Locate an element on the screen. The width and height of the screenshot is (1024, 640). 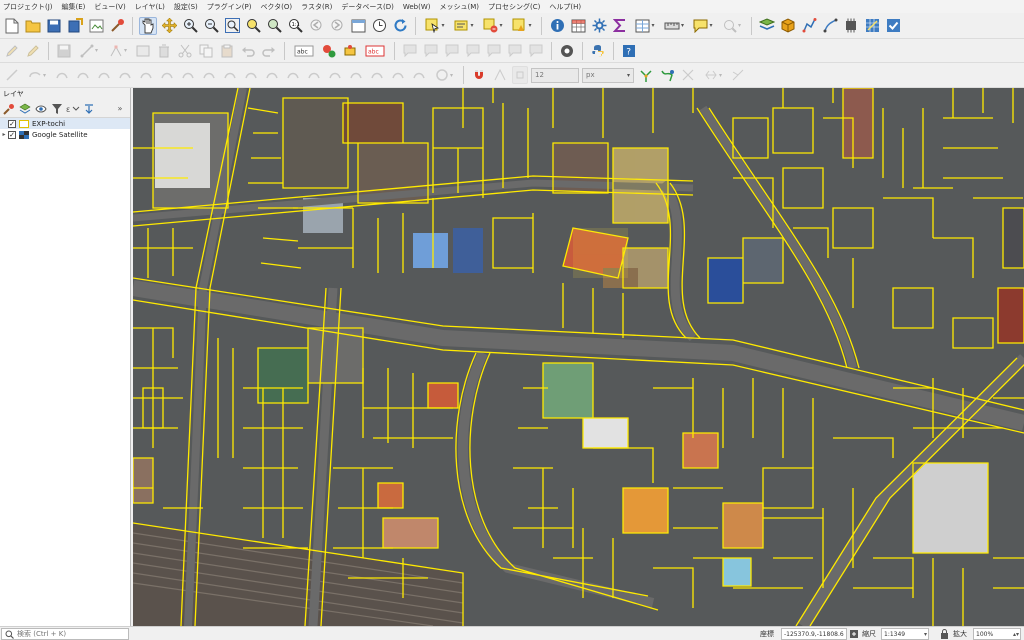
cut-features-button is located at coordinates (185, 51).